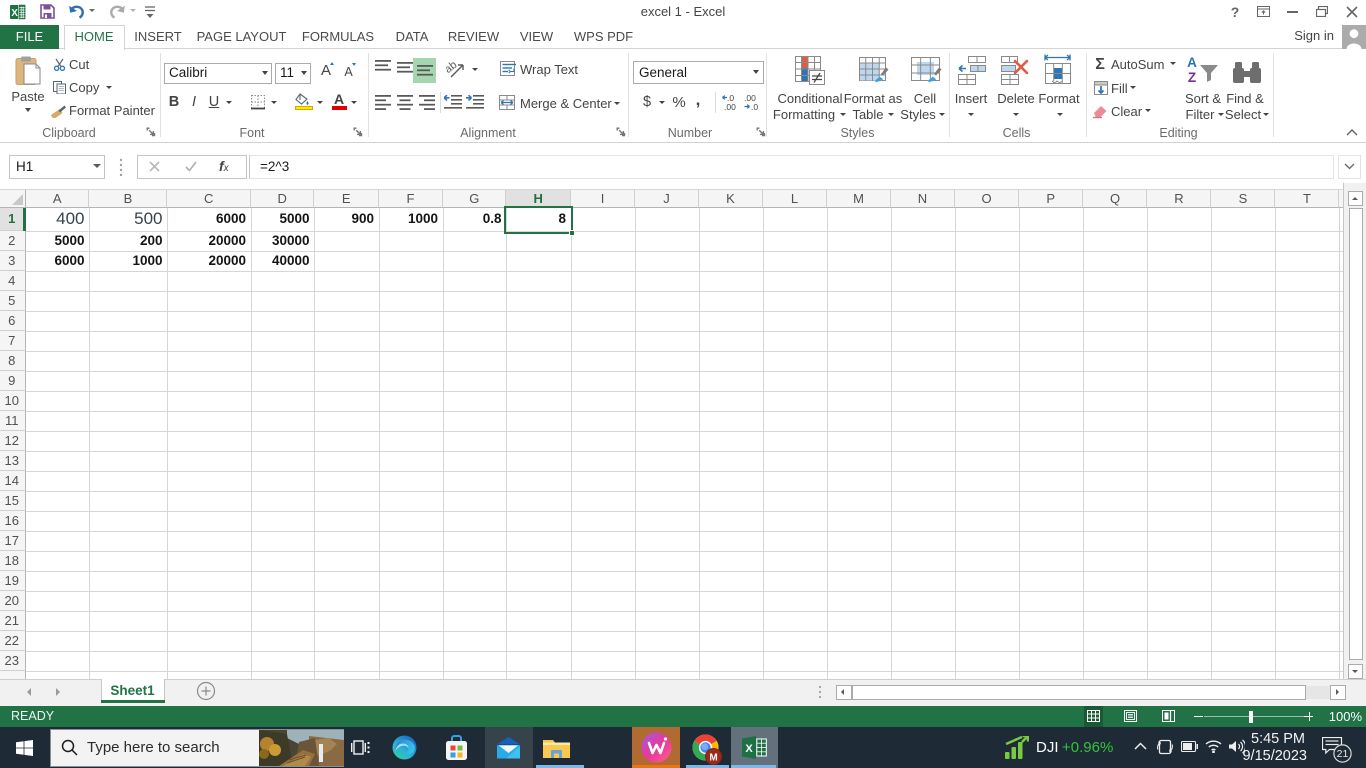  I want to click on svg-text: 21, so click(1343, 754).